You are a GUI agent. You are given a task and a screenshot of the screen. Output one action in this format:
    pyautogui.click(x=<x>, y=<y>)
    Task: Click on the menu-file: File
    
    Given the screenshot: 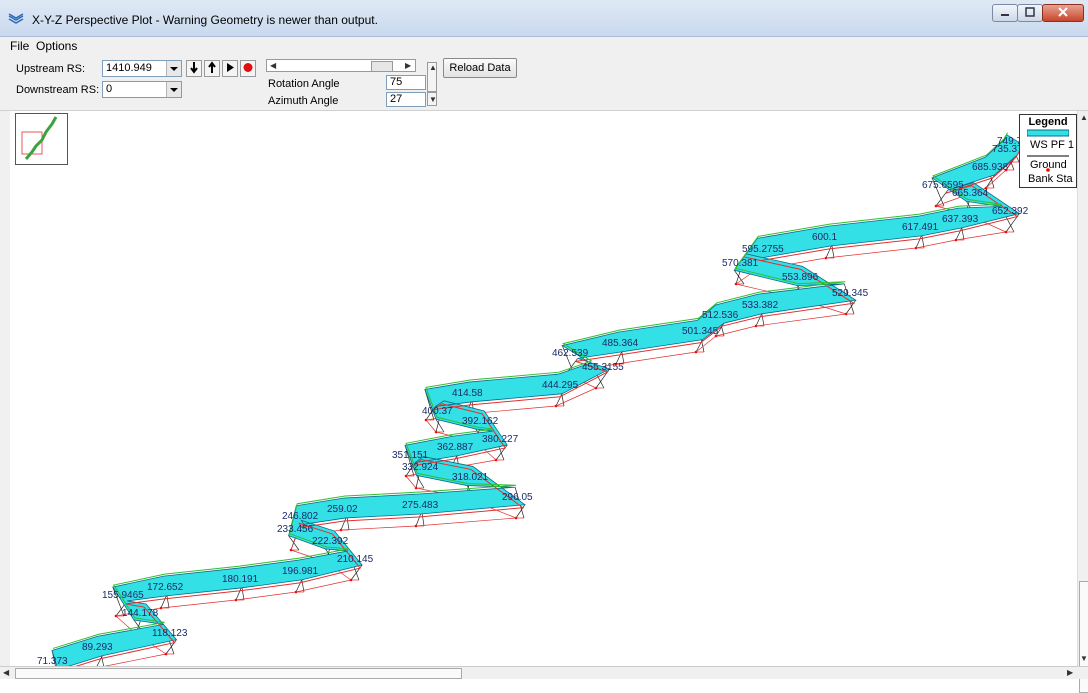 What is the action you would take?
    pyautogui.click(x=19, y=46)
    